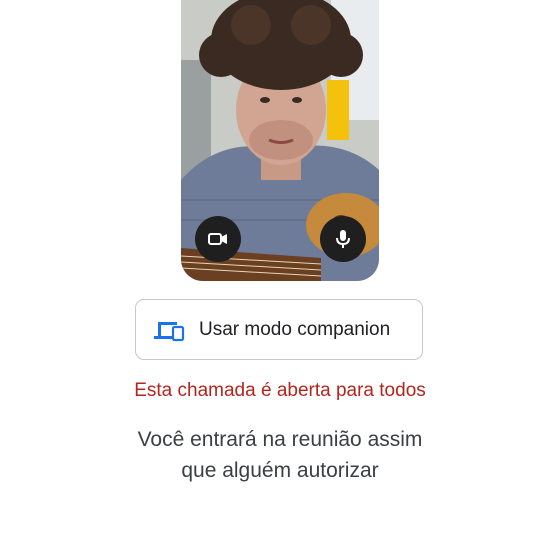  I want to click on companion-button-label: Usar modo companion, so click(295, 329).